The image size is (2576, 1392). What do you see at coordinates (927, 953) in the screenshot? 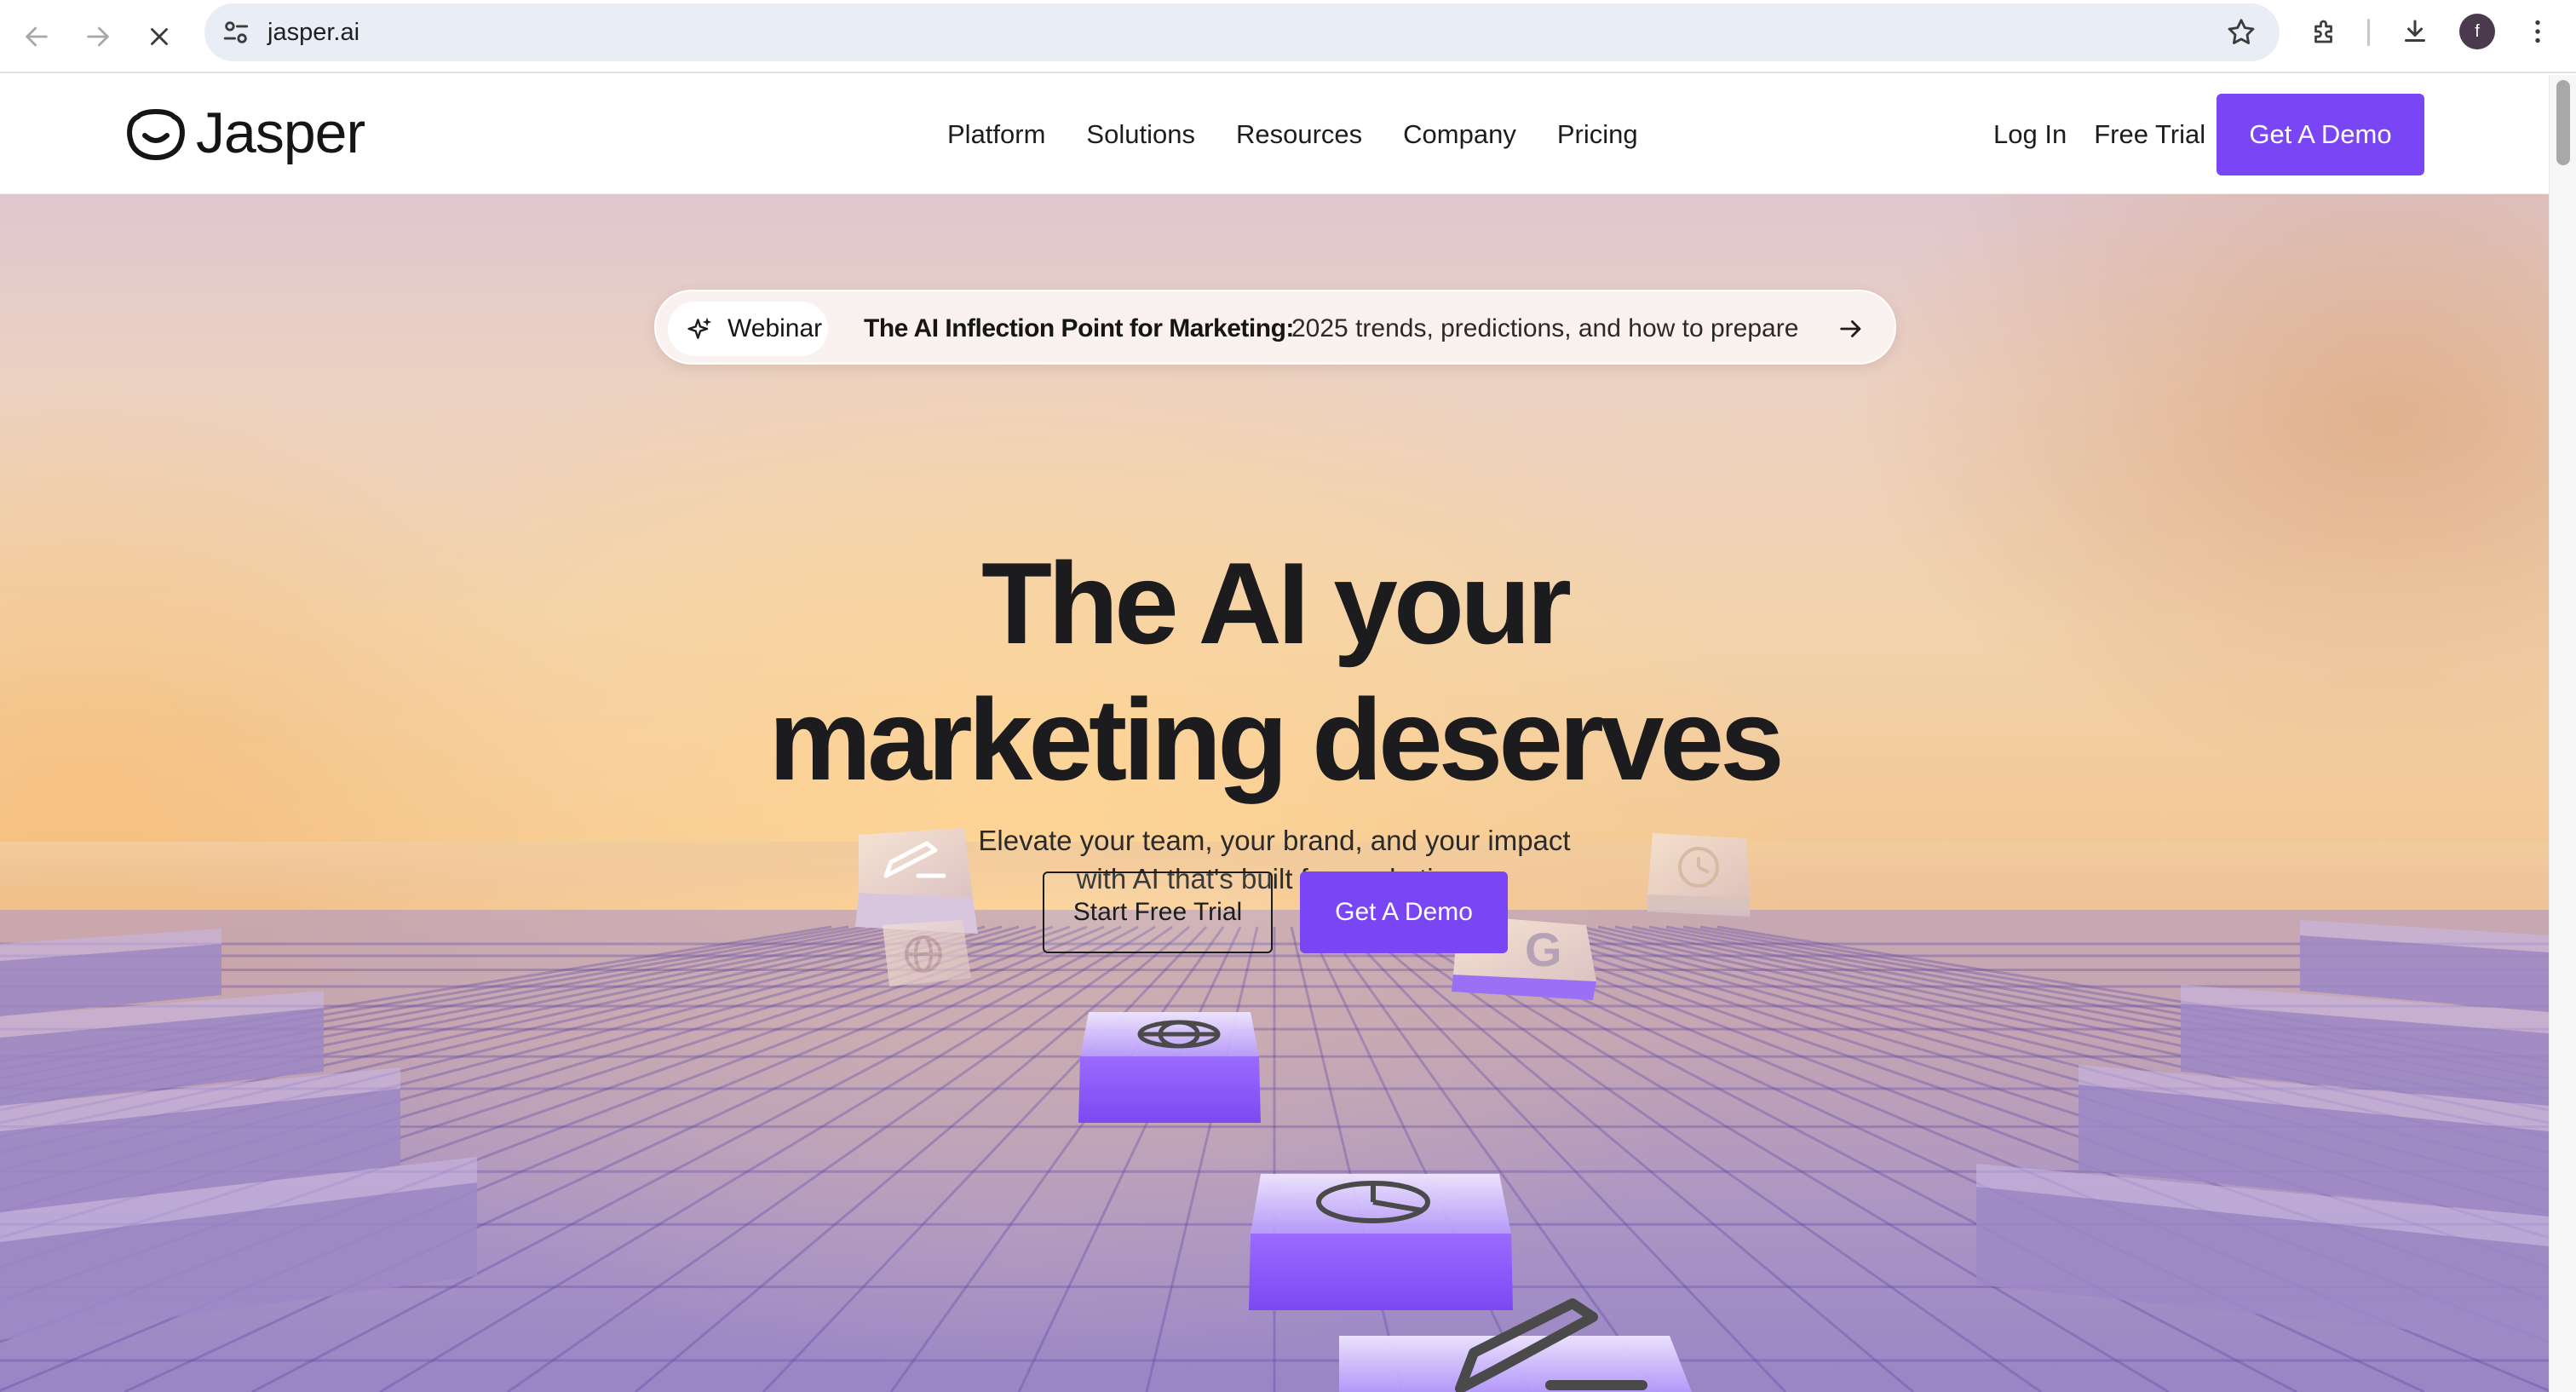
I see `floating-globe-tile` at bounding box center [927, 953].